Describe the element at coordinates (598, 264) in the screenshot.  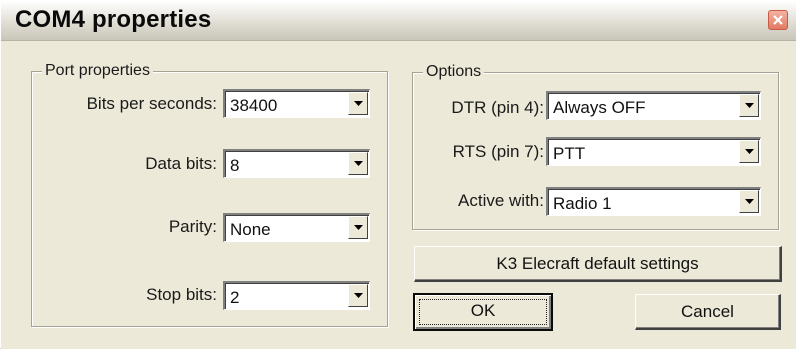
I see `k3-elecraft-defaults-button: K3 Elecraft default settings` at that location.